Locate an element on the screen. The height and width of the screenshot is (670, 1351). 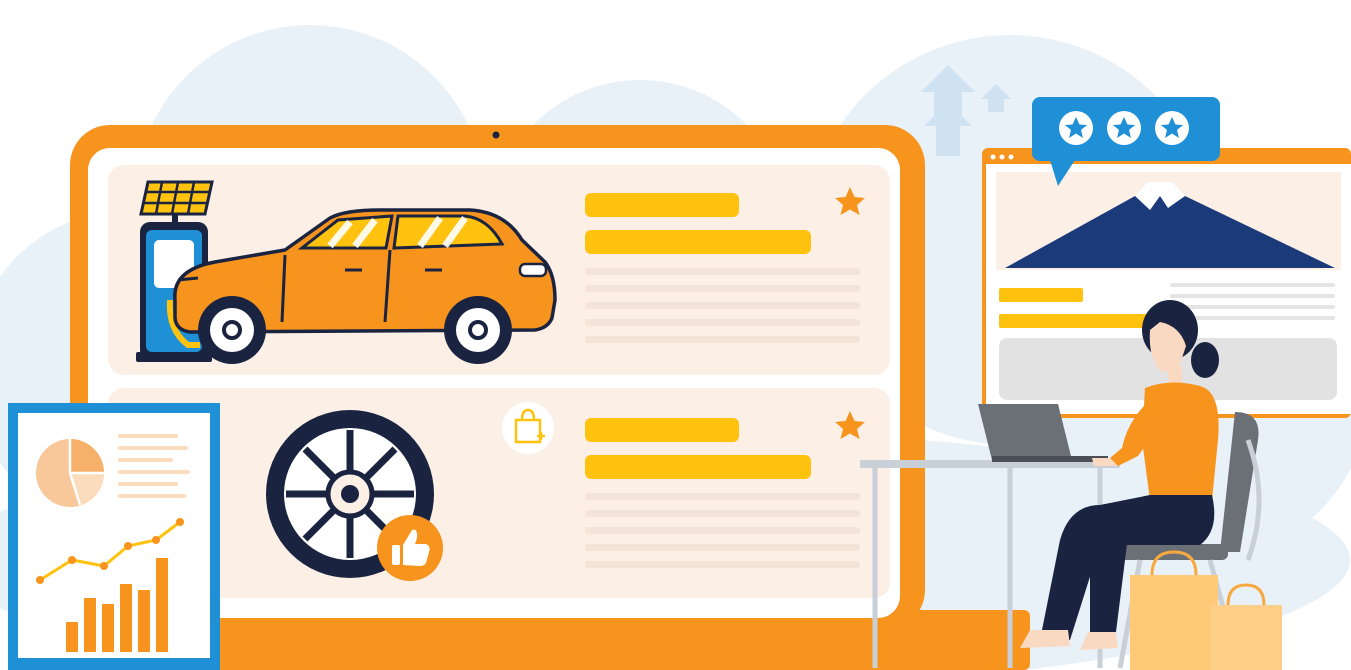
card1-title-bar is located at coordinates (662, 205).